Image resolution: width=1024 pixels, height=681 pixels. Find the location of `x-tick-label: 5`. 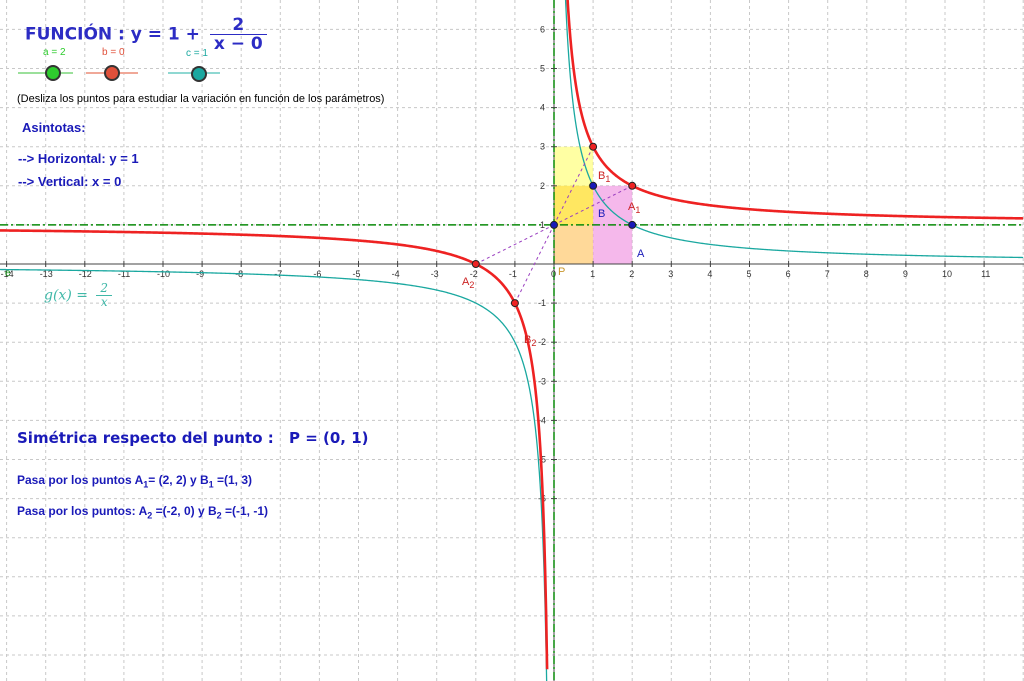

x-tick-label: 5 is located at coordinates (749, 274).